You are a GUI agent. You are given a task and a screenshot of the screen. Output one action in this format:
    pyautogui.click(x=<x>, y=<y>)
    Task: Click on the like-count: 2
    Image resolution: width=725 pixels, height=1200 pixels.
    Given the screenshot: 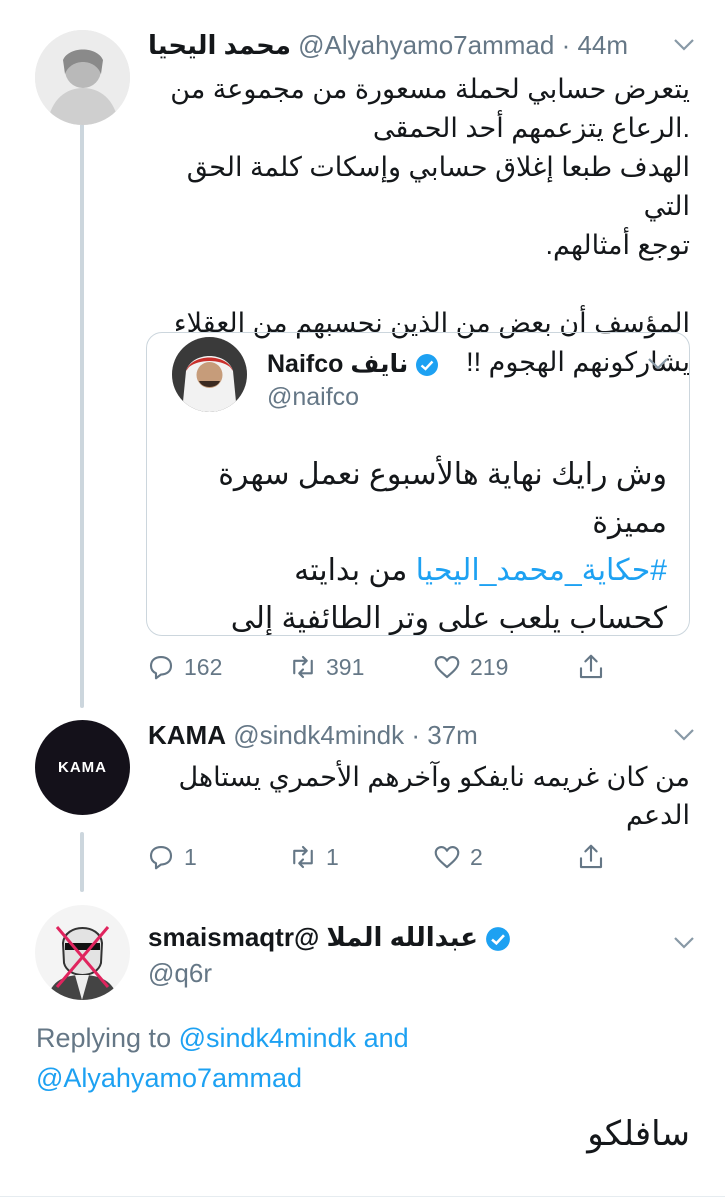 What is the action you would take?
    pyautogui.click(x=476, y=856)
    